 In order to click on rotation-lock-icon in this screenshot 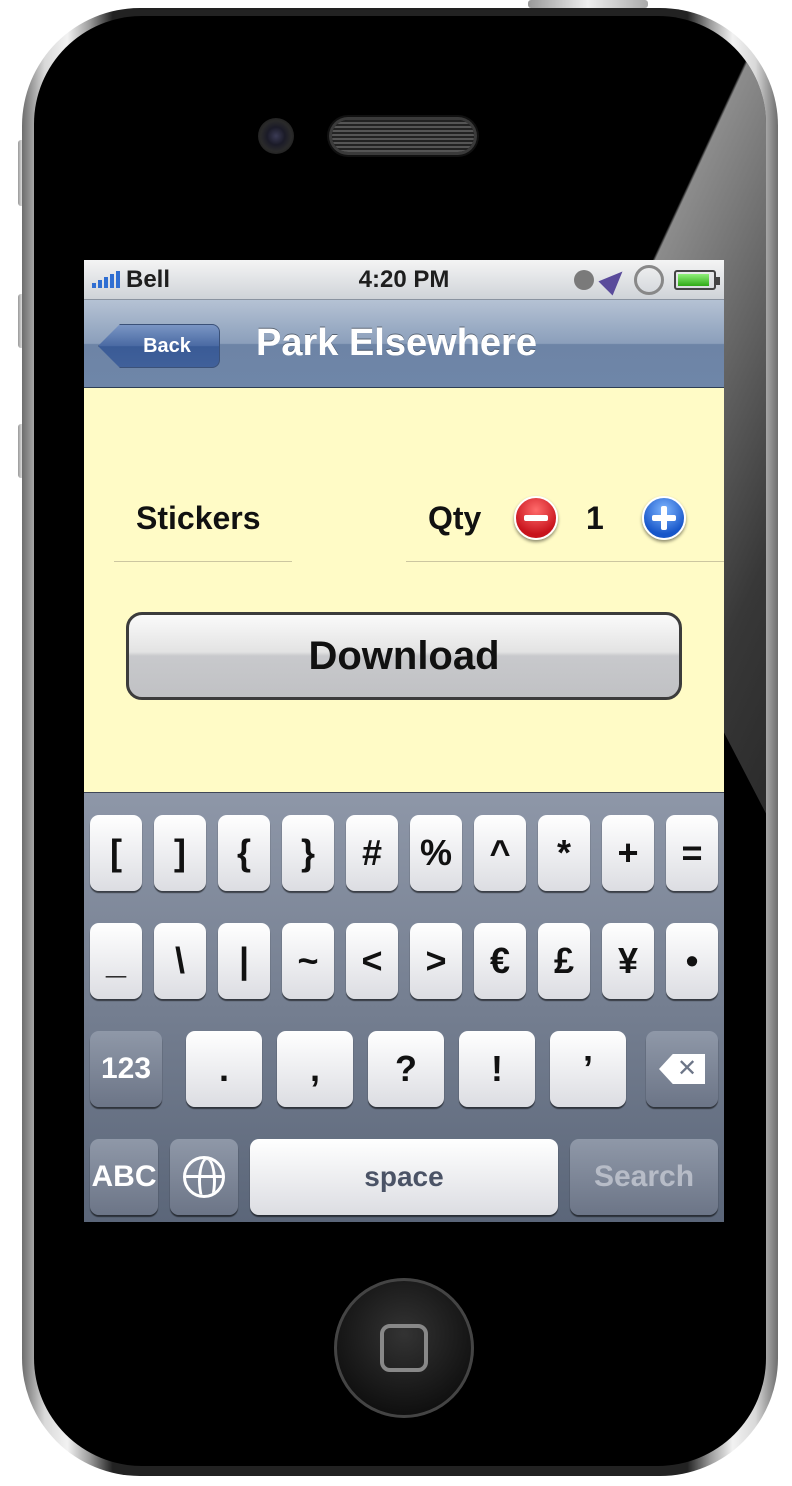, I will do `click(649, 279)`.